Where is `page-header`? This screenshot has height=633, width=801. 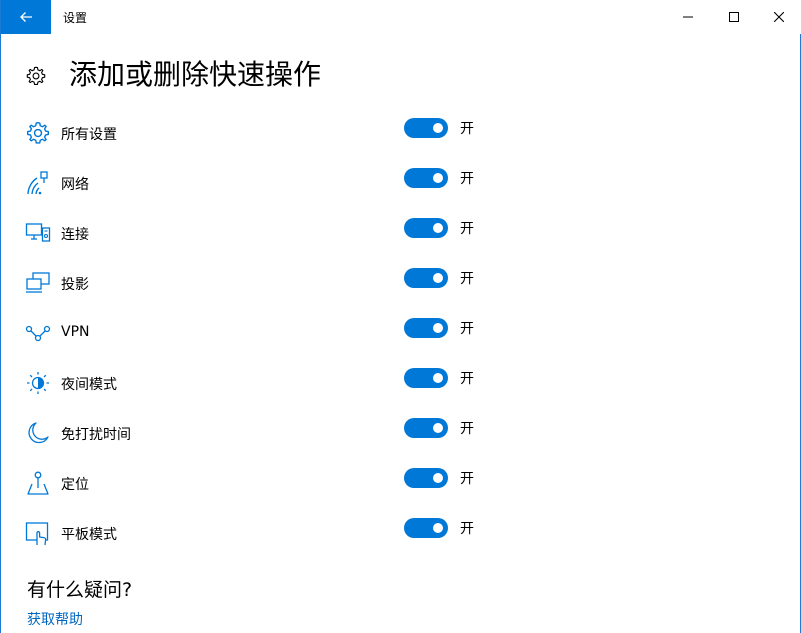 page-header is located at coordinates (36, 76).